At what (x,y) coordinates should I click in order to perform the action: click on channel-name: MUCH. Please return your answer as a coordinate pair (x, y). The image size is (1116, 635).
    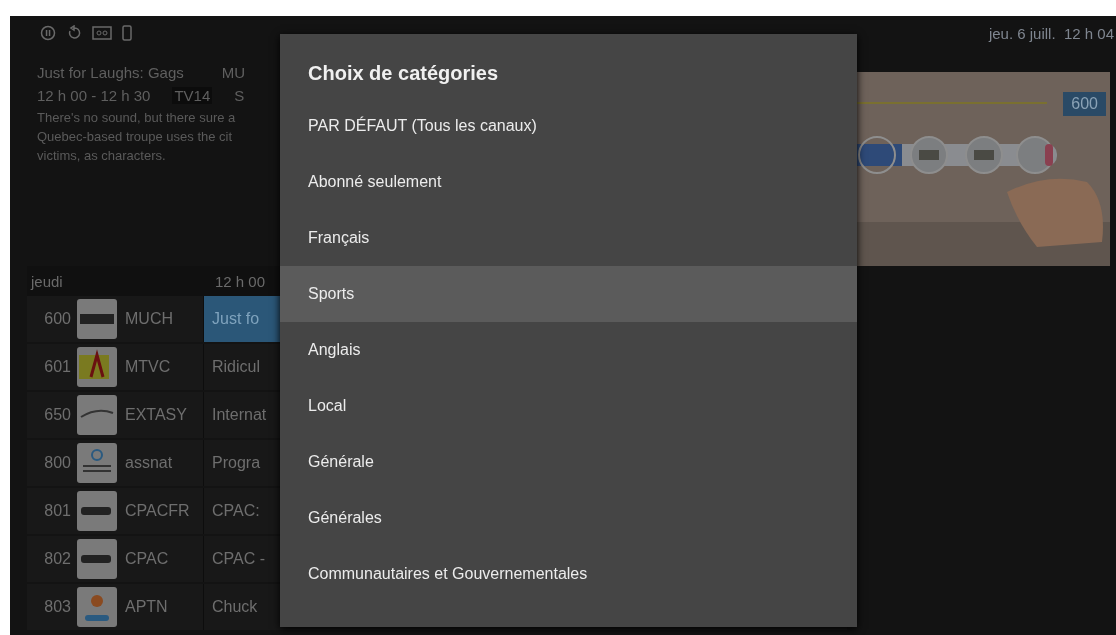
    Looking at the image, I should click on (149, 319).